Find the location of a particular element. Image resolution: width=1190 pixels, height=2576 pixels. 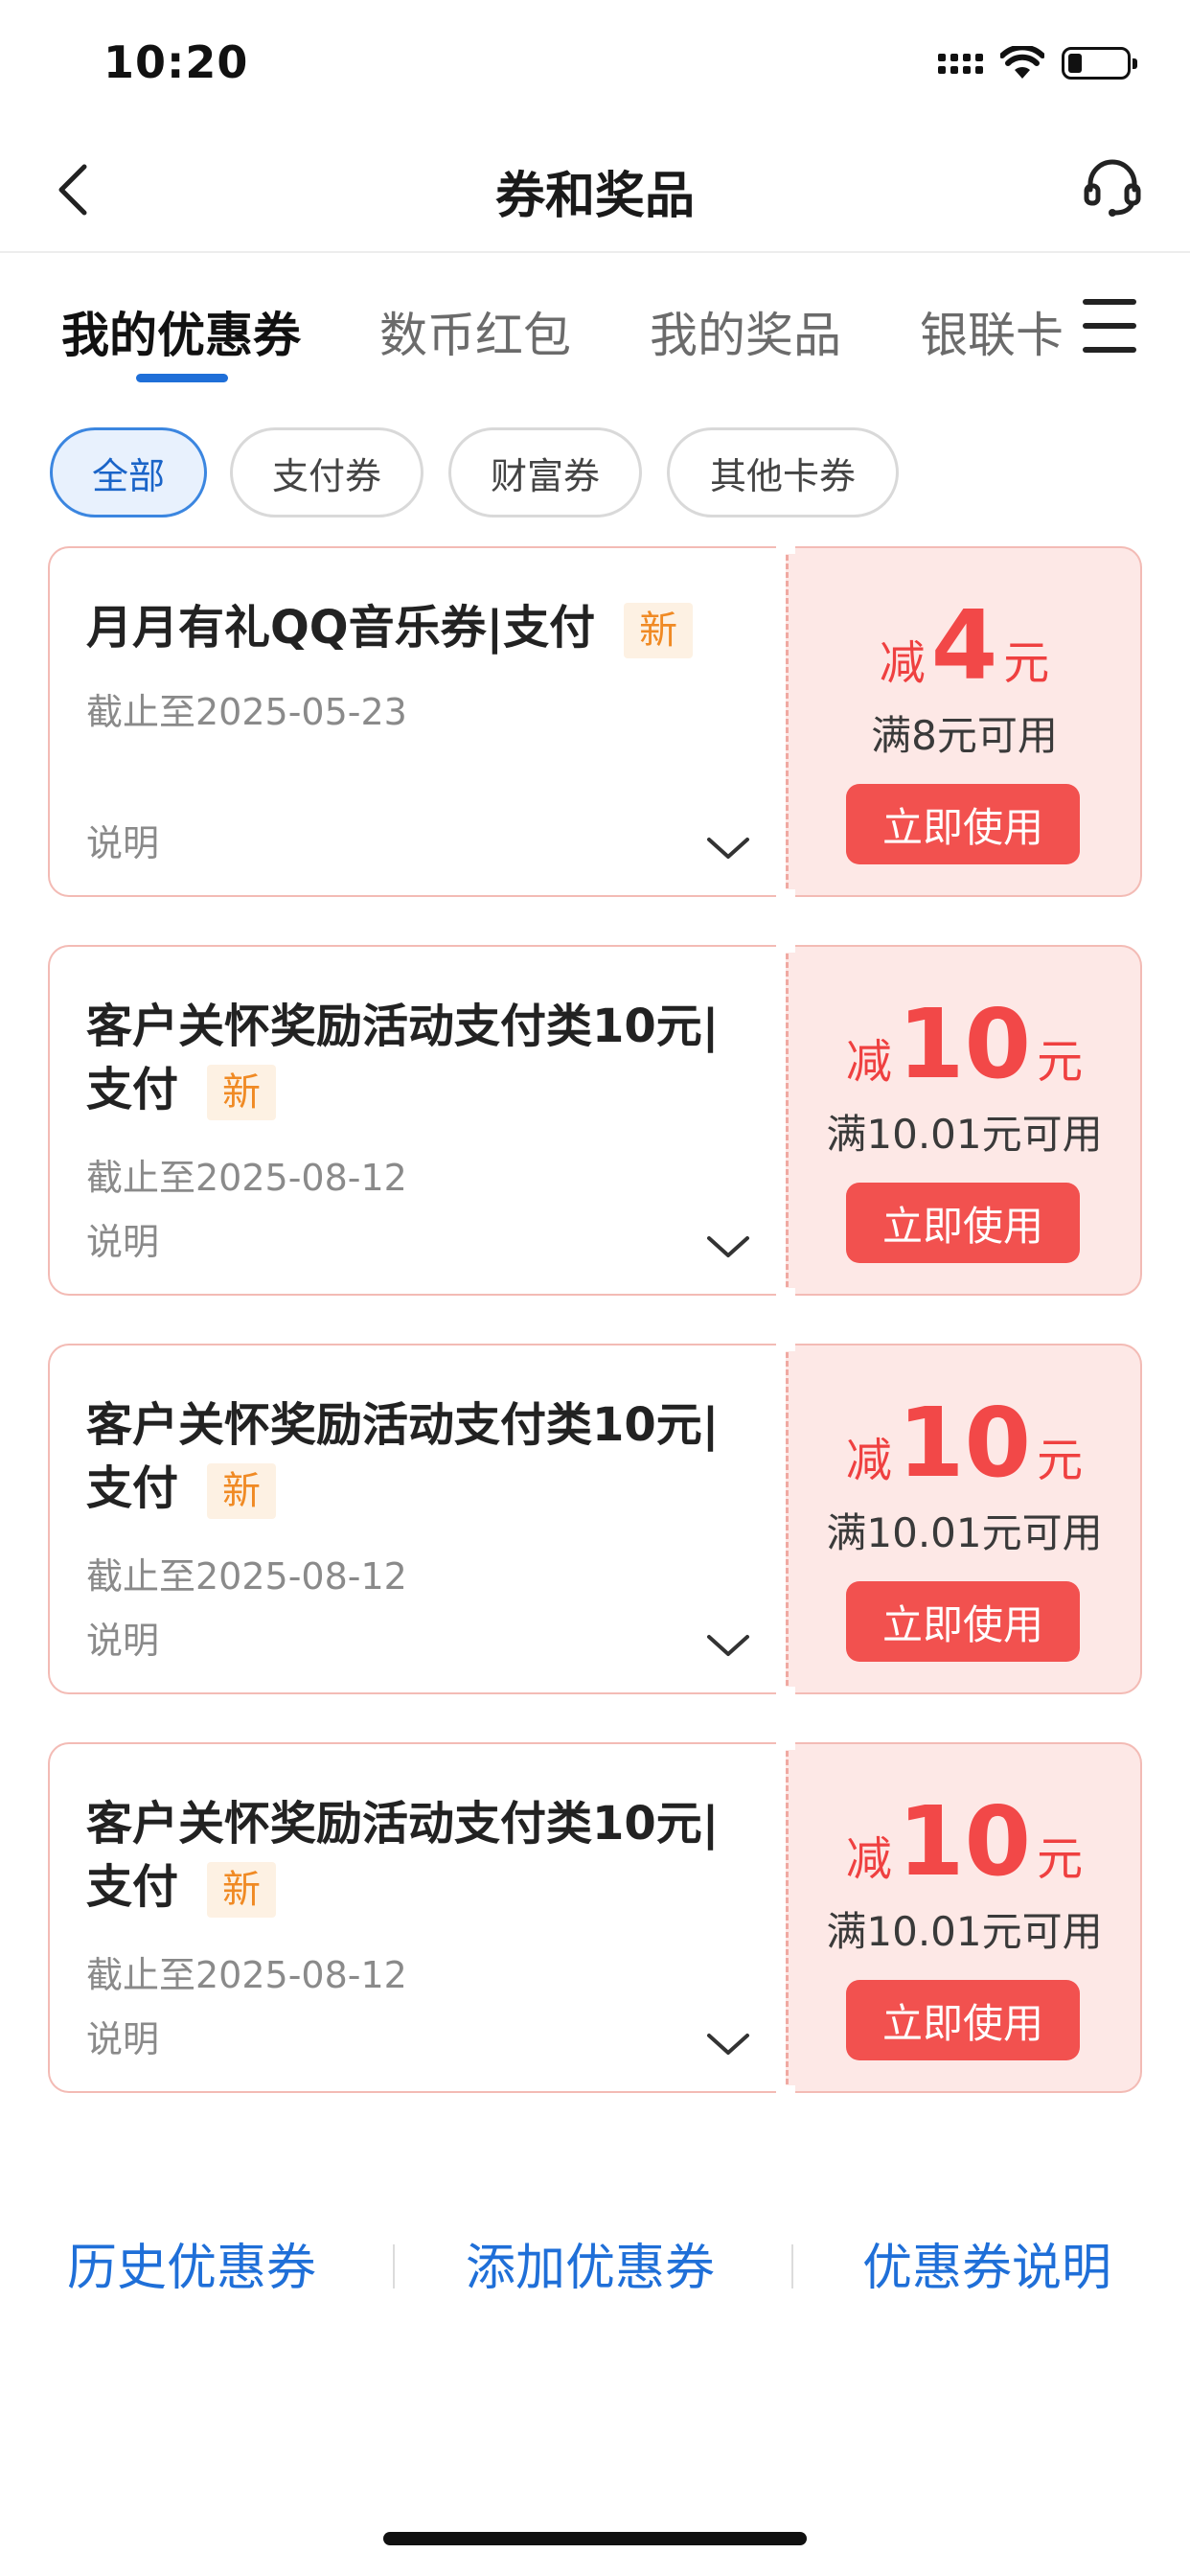

nav-divider is located at coordinates (595, 252).